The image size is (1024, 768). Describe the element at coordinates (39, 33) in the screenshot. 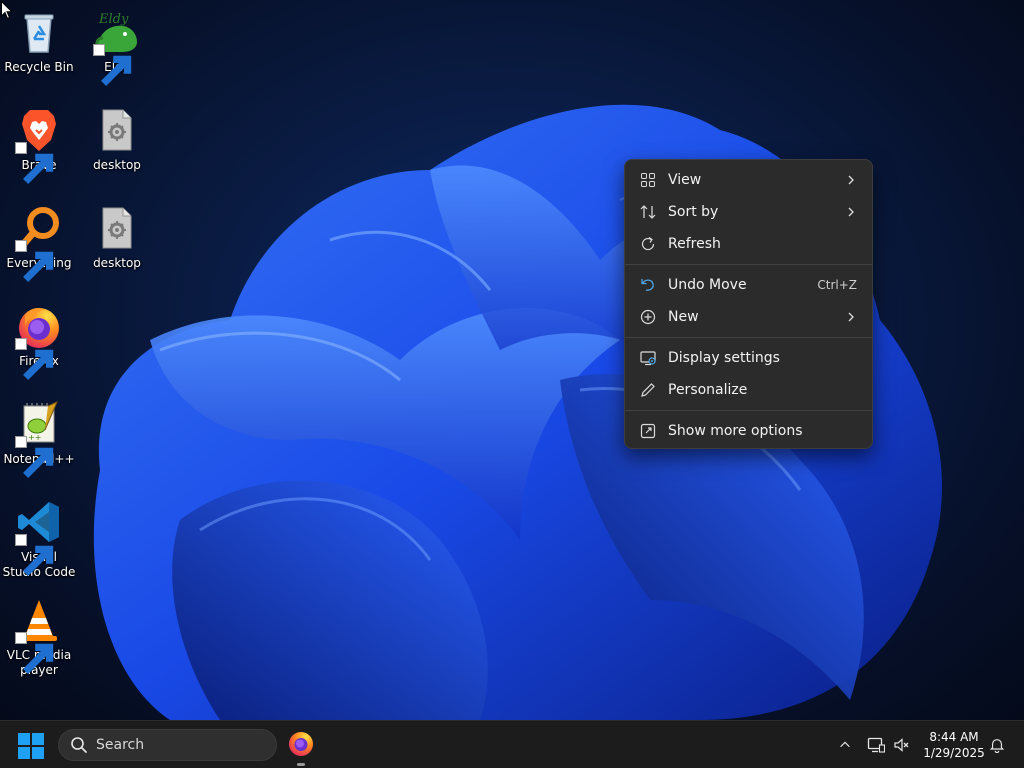

I see `recycle-bin-icon` at that location.